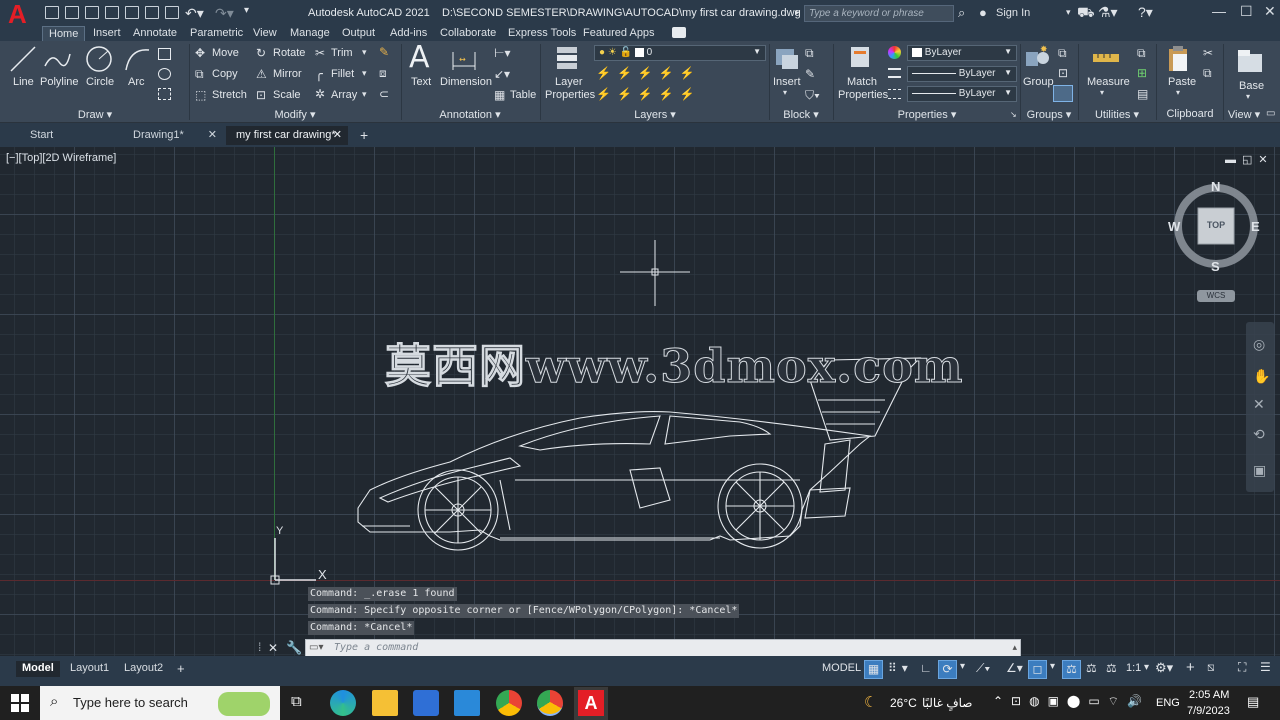  I want to click on clean-screen-icon: ⛶, so click(1242, 667).